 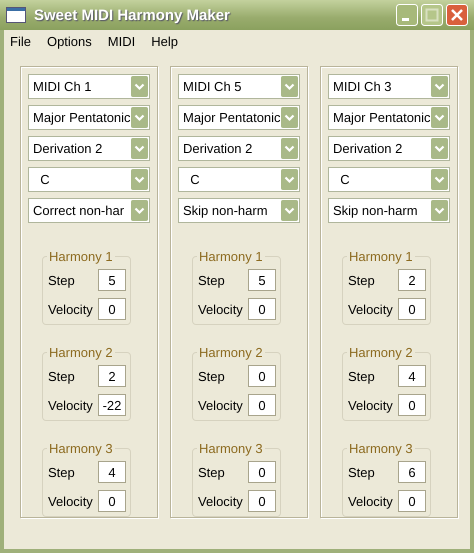 I want to click on velocity-field: -22, so click(x=112, y=405).